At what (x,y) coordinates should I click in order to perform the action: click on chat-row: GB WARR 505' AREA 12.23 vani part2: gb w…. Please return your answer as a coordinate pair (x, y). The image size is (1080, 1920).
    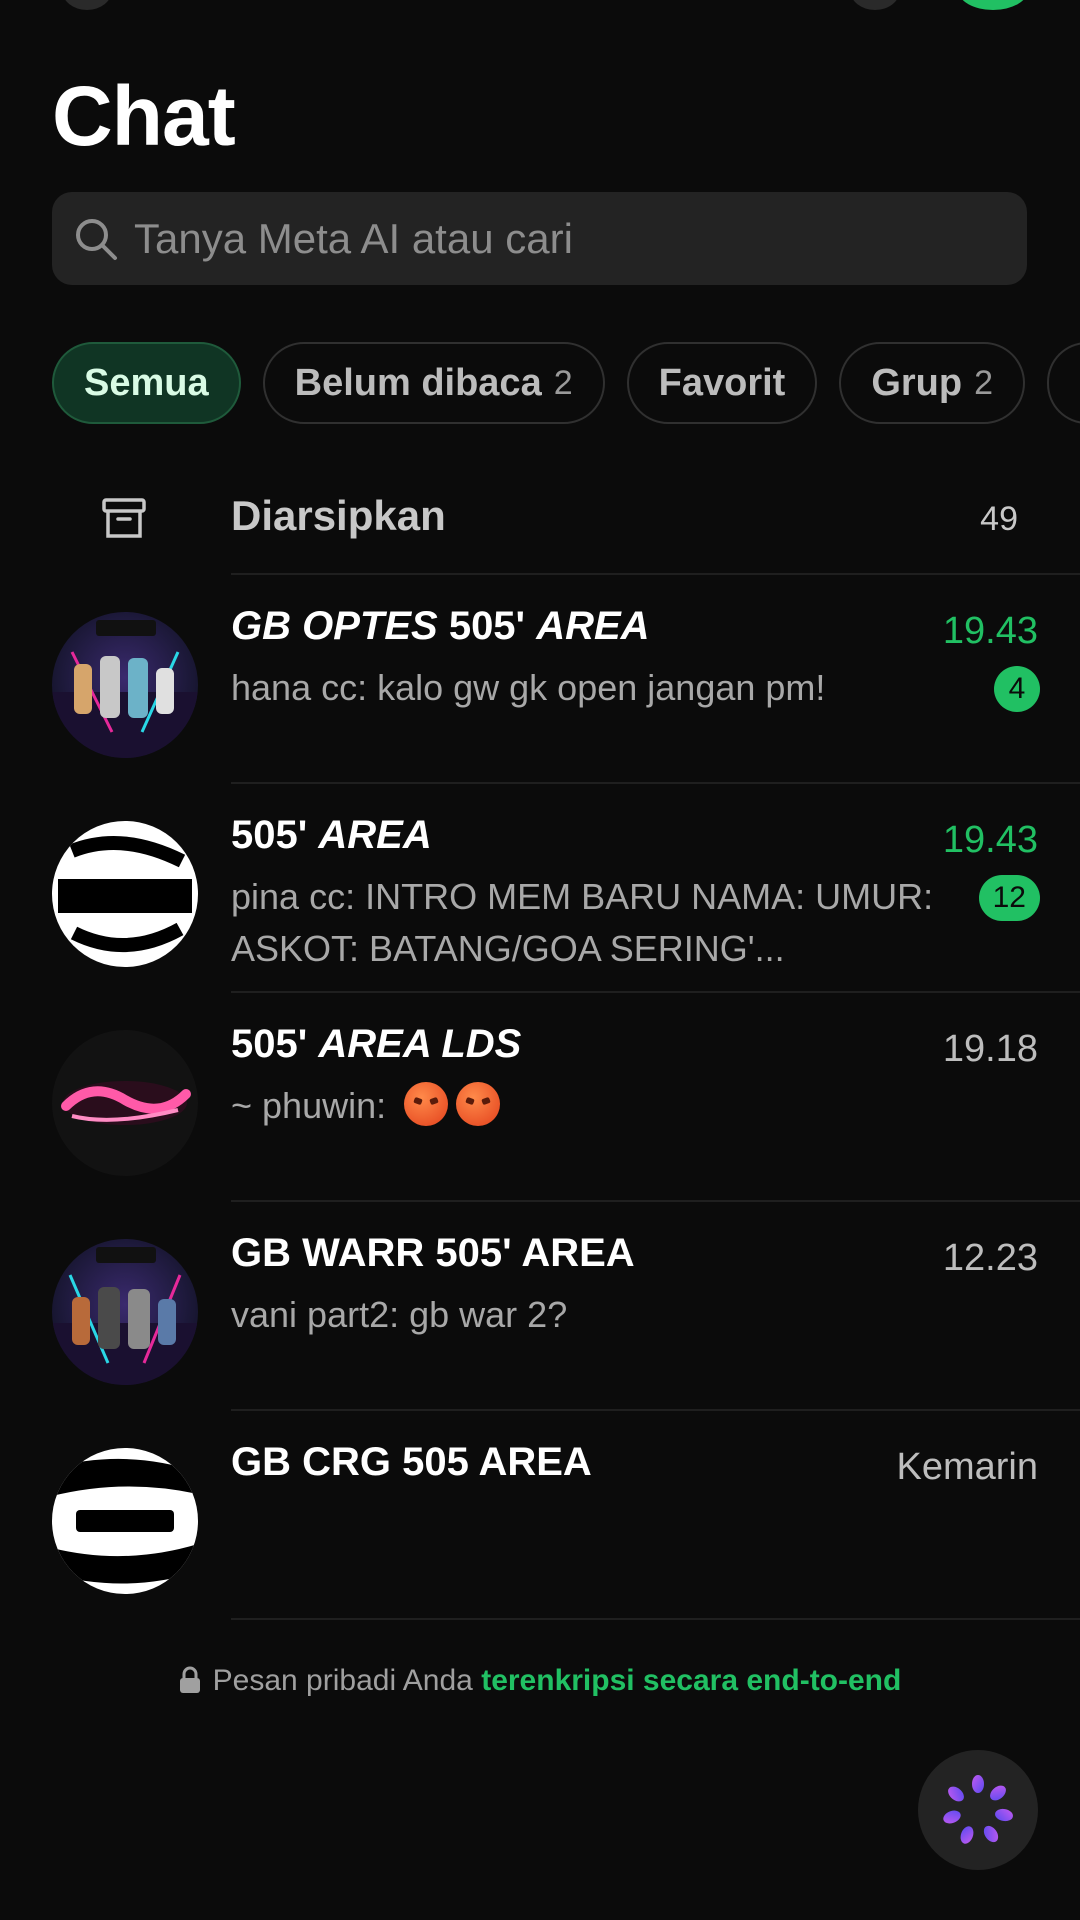
    Looking at the image, I should click on (540, 1305).